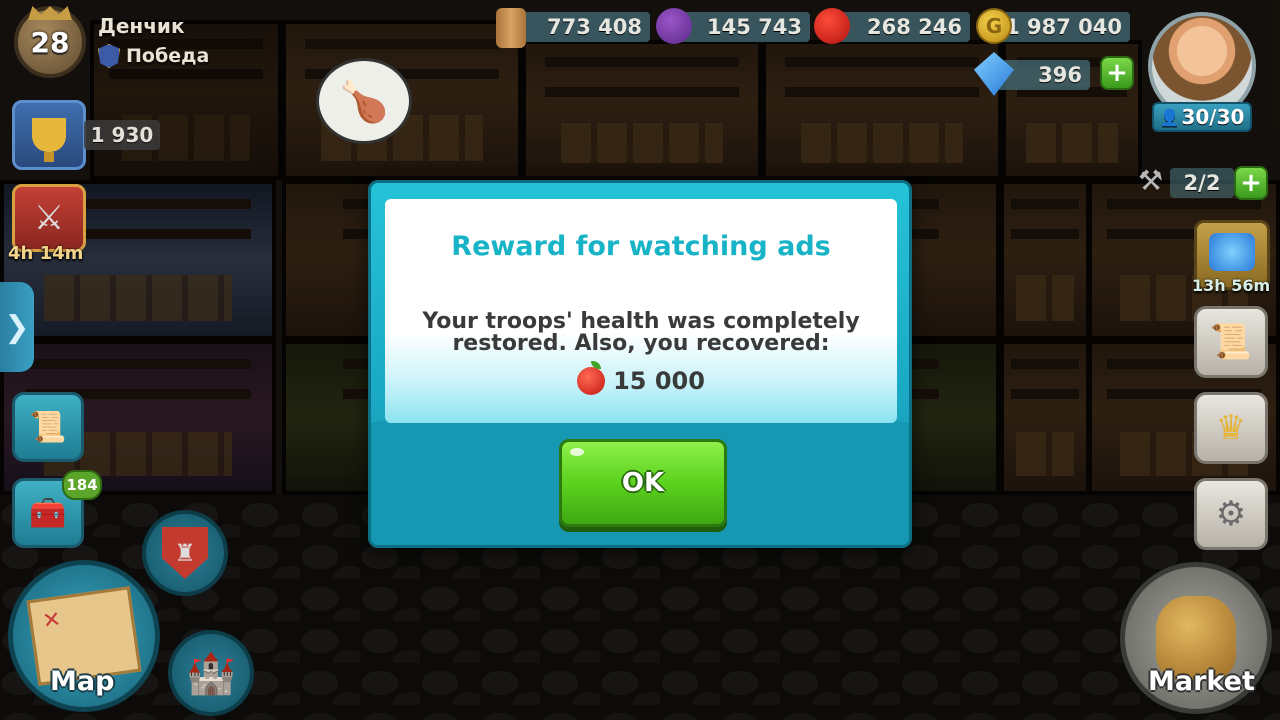  I want to click on reward-amount: 15 000, so click(659, 381).